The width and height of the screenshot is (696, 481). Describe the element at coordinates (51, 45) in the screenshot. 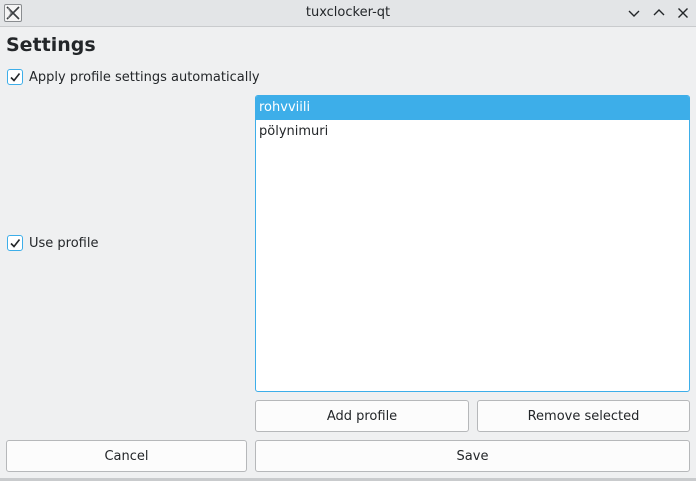

I see `page-title: Settings` at that location.